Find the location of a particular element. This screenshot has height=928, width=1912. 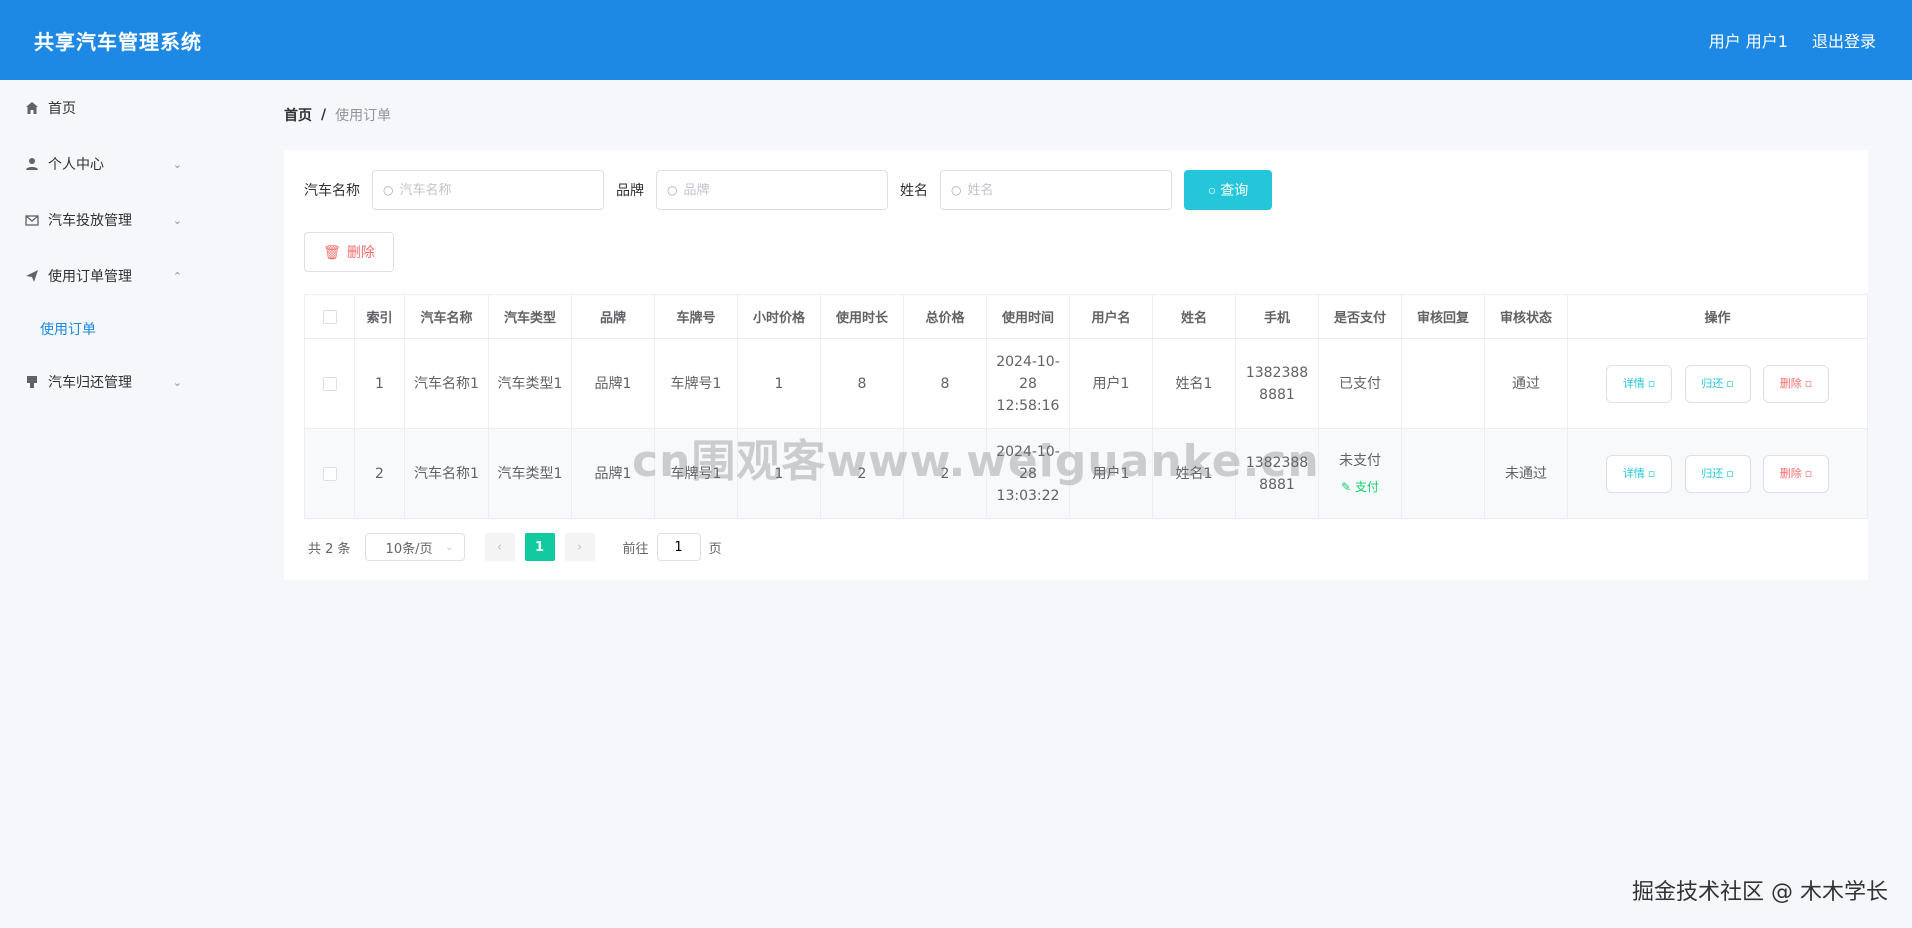

edit-icon: ✎ is located at coordinates (1348, 486).